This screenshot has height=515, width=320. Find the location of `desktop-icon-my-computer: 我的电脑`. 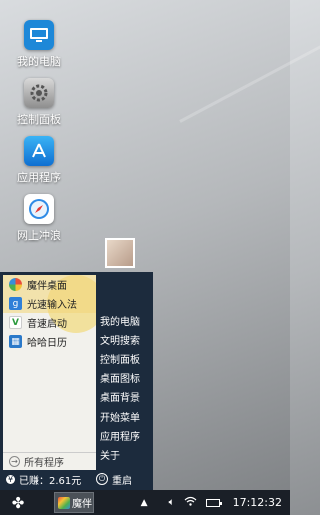

desktop-icon-my-computer: 我的电脑 is located at coordinates (39, 44).